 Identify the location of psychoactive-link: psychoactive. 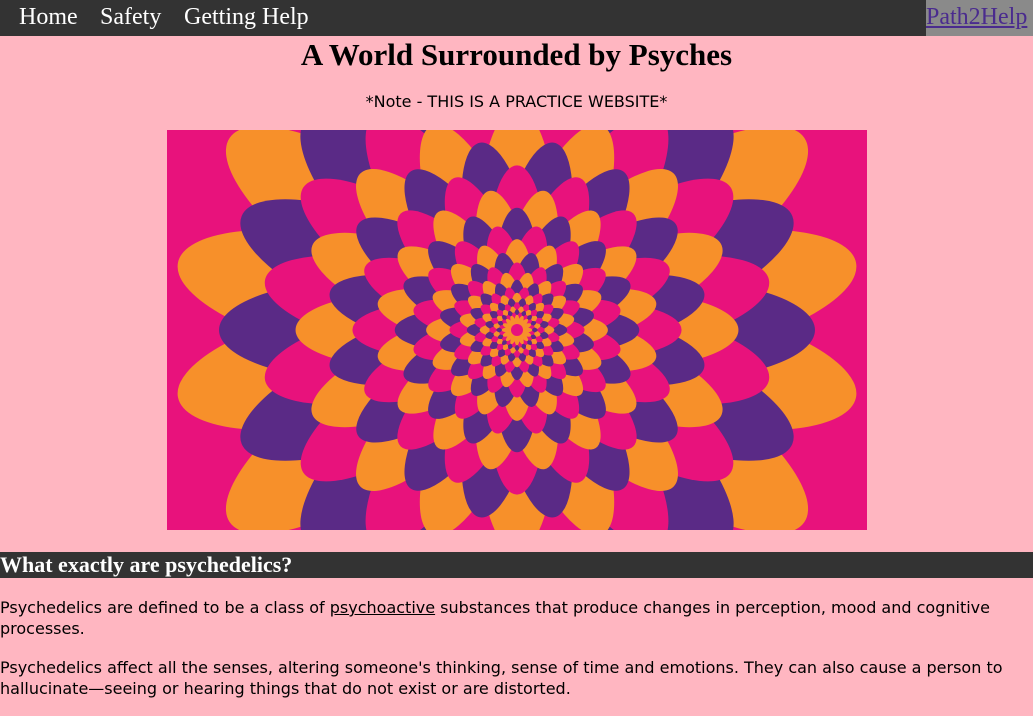
(382, 607).